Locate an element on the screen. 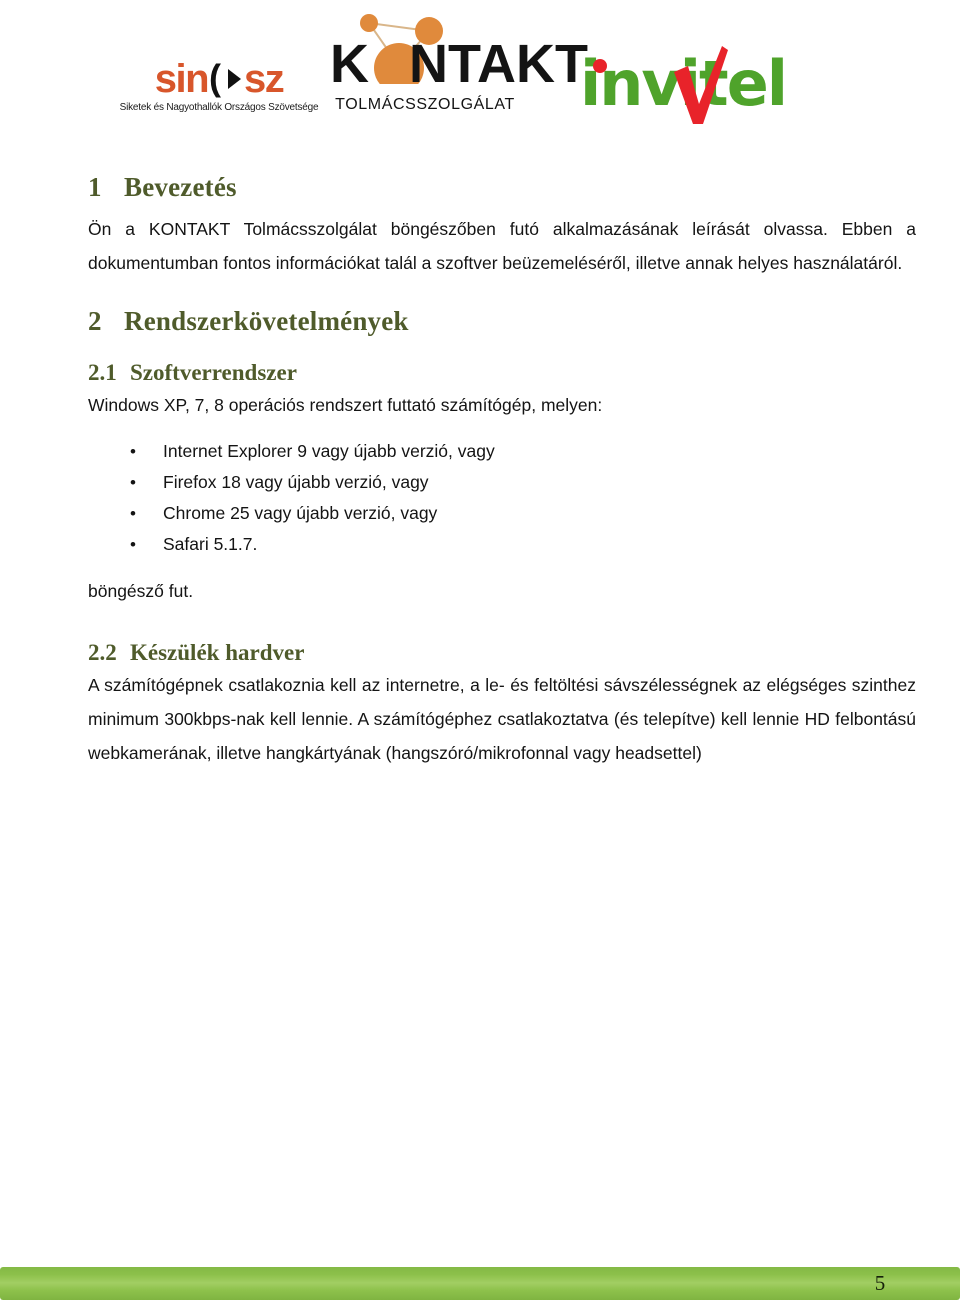  list-item-label: Chrome 25 vagy újabb verzió, vagy is located at coordinates (300, 513).